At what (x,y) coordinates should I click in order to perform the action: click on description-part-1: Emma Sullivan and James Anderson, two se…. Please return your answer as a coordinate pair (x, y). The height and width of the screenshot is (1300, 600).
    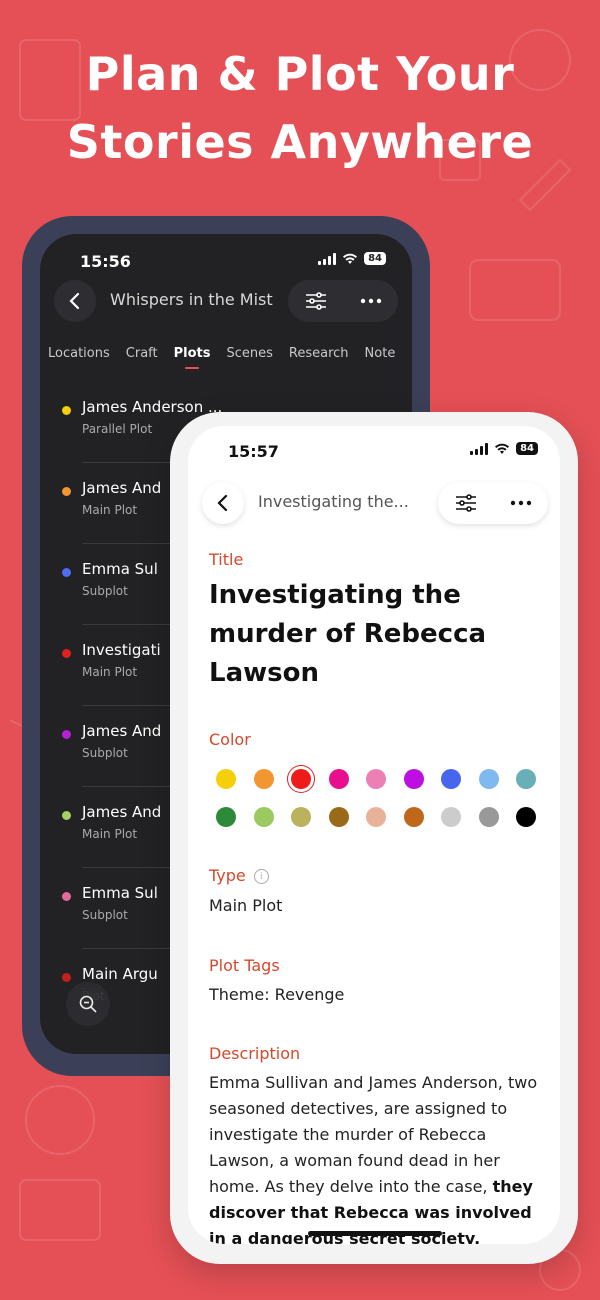
    Looking at the image, I should click on (373, 1134).